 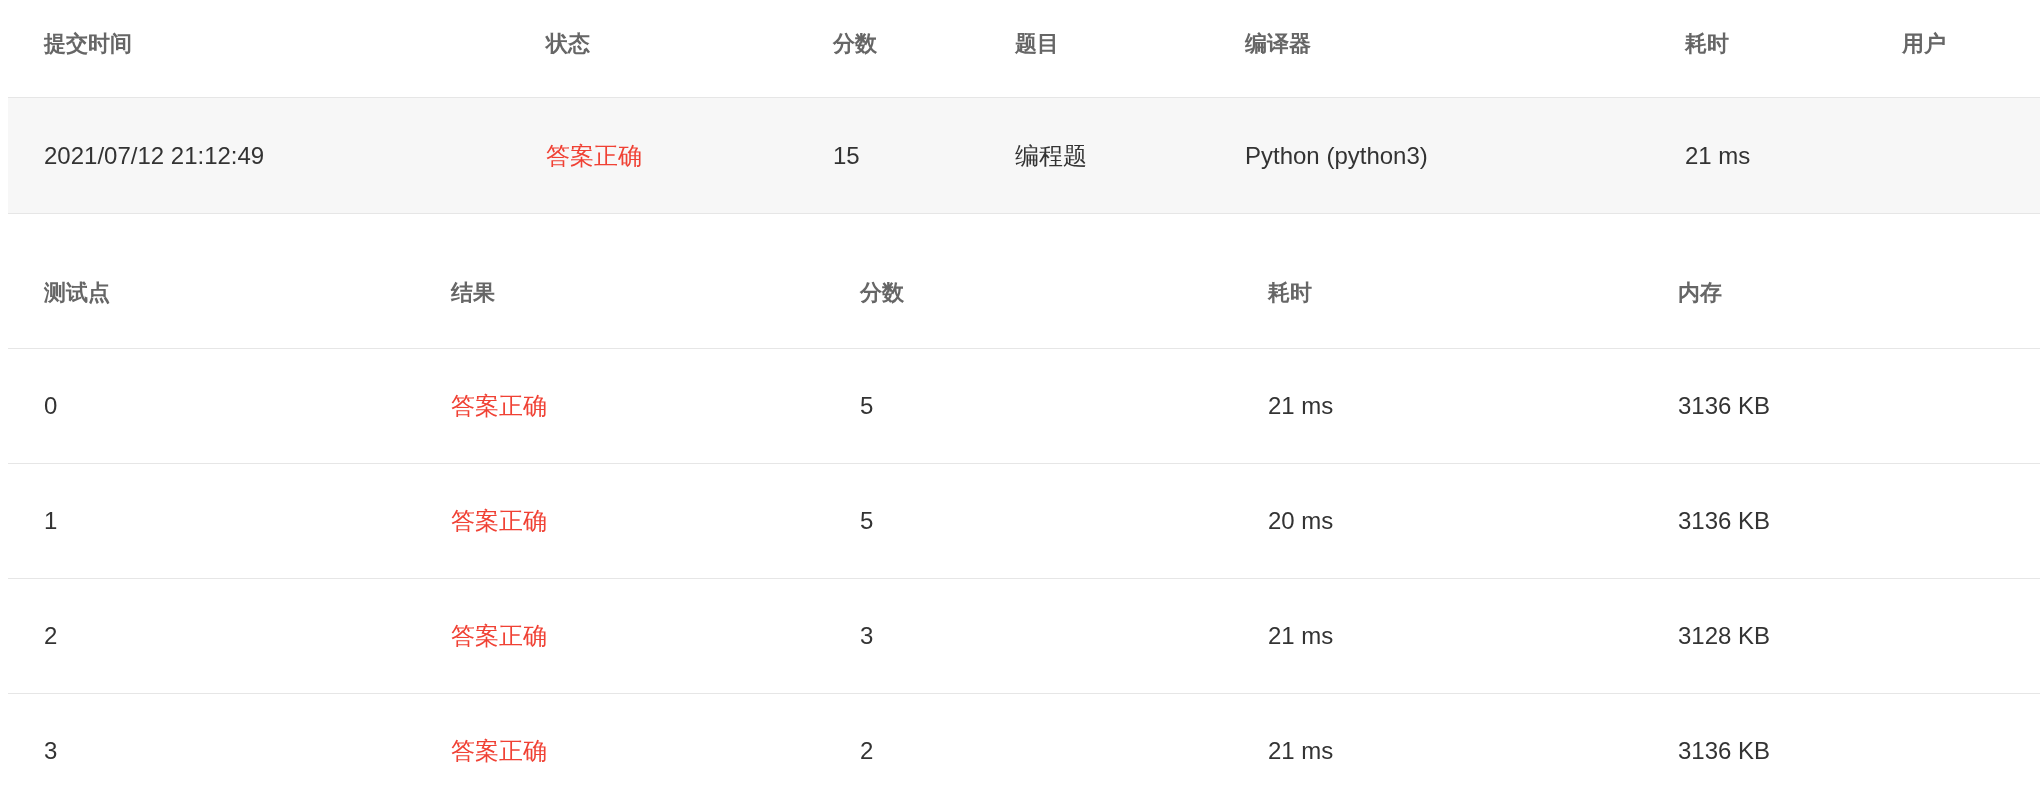 I want to click on column-header: 结果, so click(x=473, y=293).